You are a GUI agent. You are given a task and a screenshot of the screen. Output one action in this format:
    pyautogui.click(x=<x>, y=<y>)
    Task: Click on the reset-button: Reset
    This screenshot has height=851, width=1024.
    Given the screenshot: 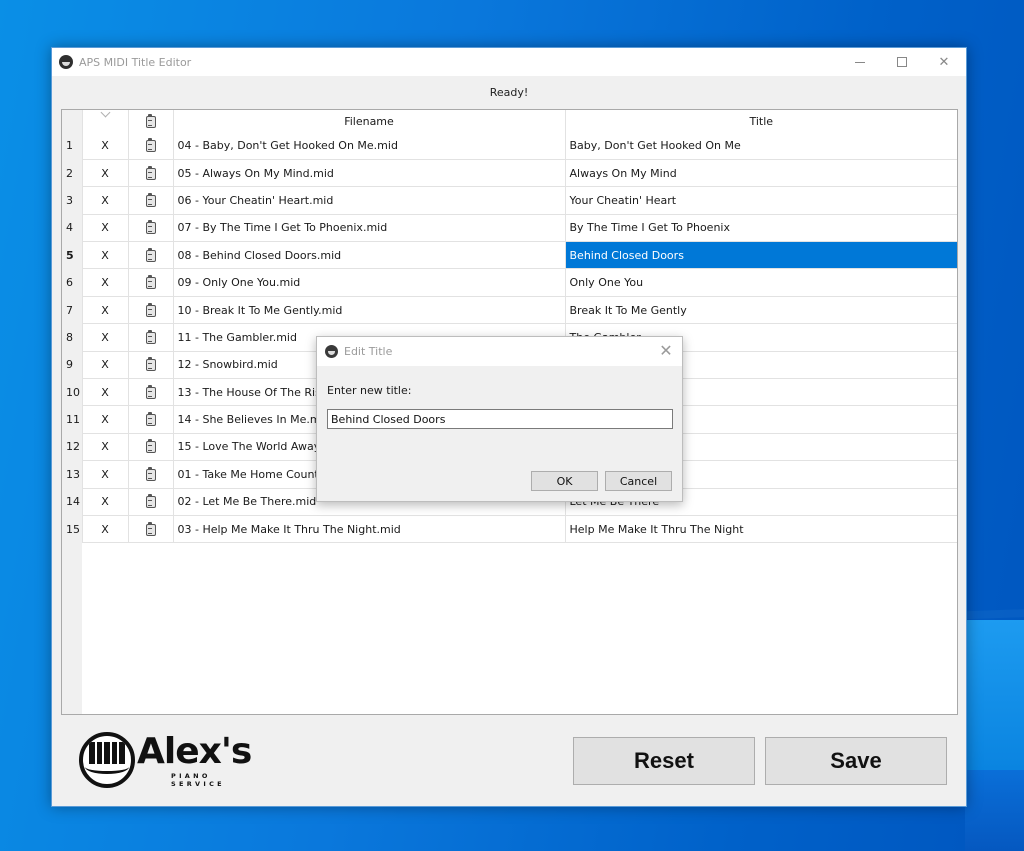 What is the action you would take?
    pyautogui.click(x=664, y=761)
    